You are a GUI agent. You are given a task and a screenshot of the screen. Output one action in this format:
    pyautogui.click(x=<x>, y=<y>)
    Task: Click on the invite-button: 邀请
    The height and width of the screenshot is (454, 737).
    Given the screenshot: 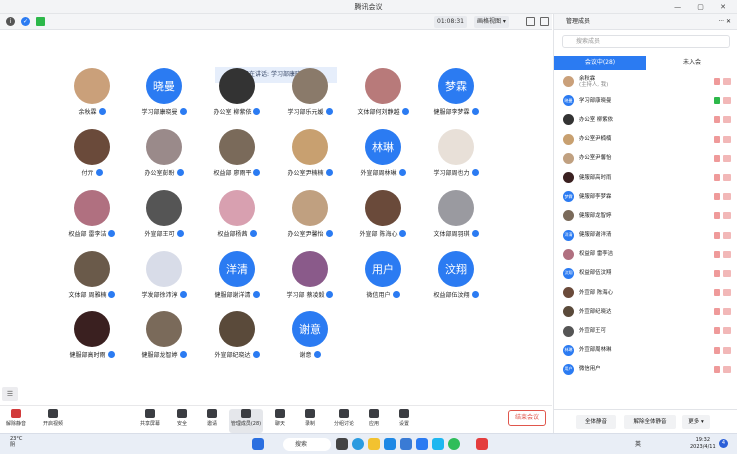 What is the action you would take?
    pyautogui.click(x=212, y=421)
    